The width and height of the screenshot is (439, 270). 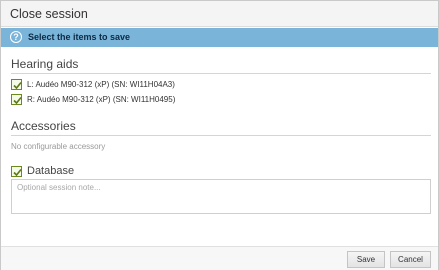 What do you see at coordinates (79, 37) in the screenshot?
I see `info-banner-text: Select the items to save` at bounding box center [79, 37].